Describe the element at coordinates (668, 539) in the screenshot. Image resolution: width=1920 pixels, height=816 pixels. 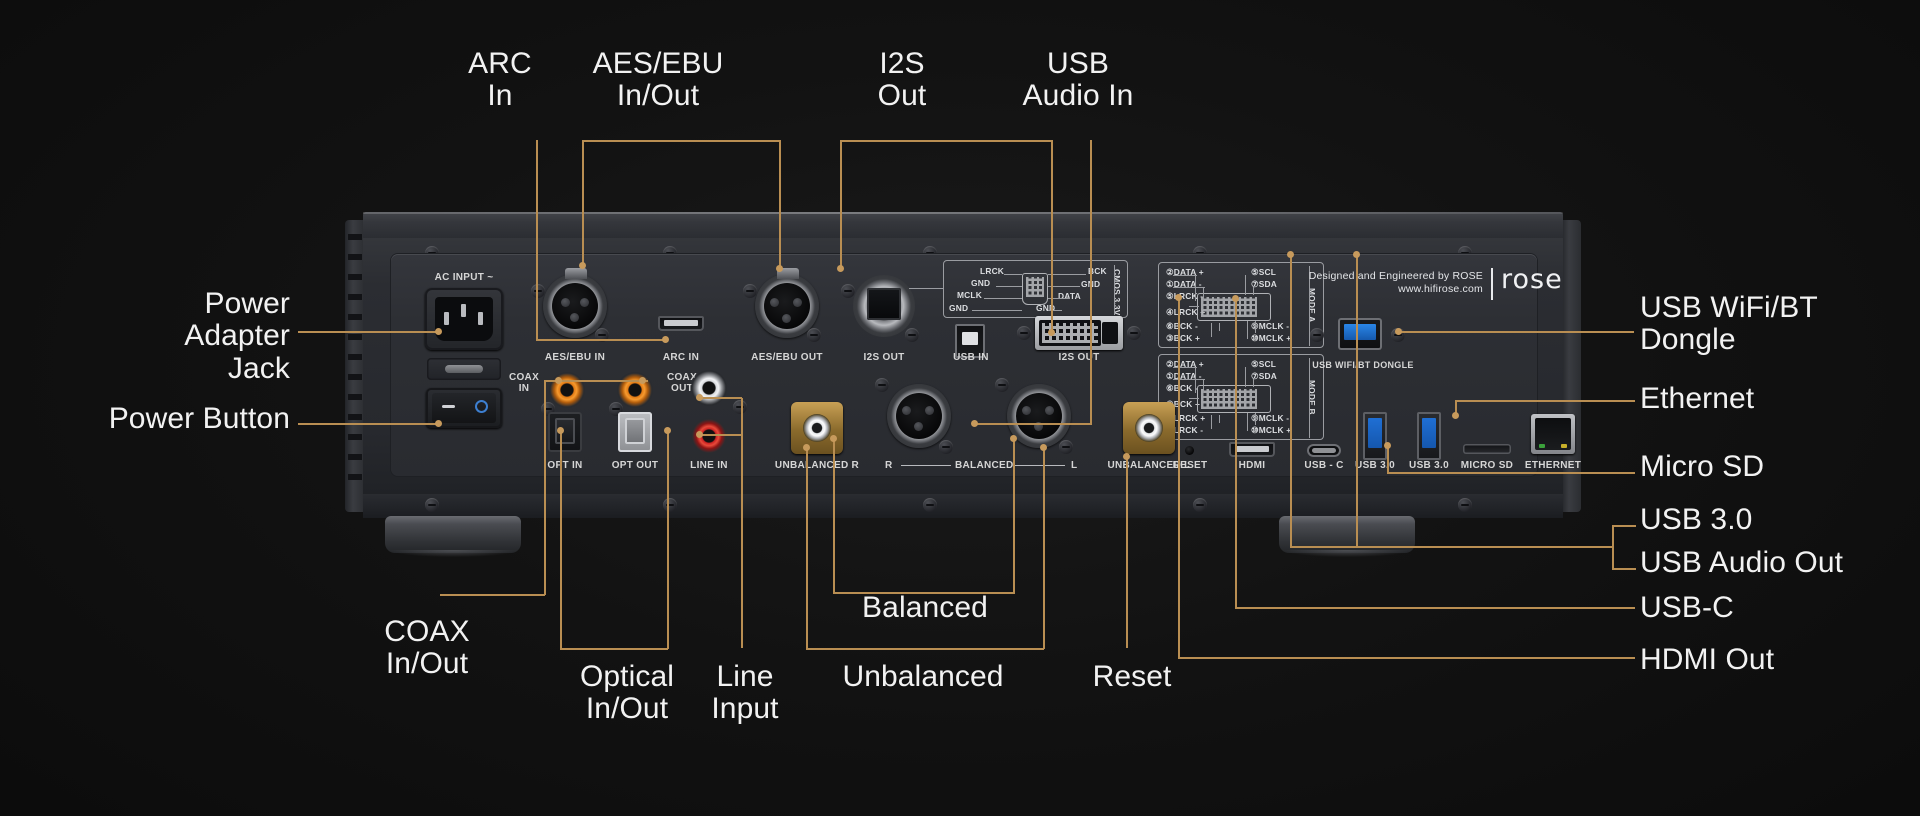
I see `leader-opt-out-v` at that location.